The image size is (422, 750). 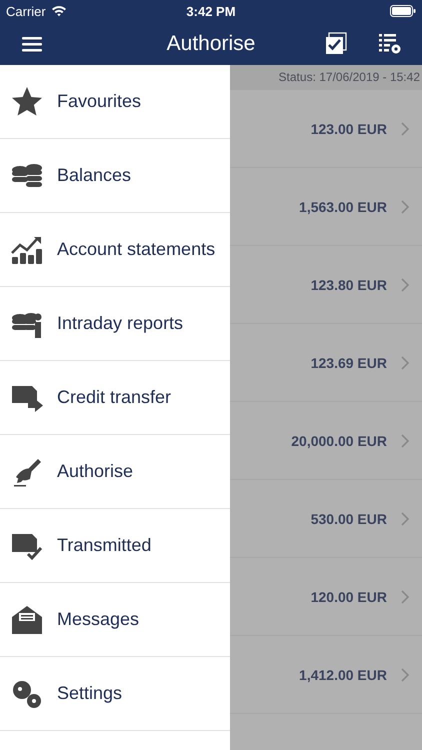 I want to click on menu-item: Transmitted, so click(x=115, y=546).